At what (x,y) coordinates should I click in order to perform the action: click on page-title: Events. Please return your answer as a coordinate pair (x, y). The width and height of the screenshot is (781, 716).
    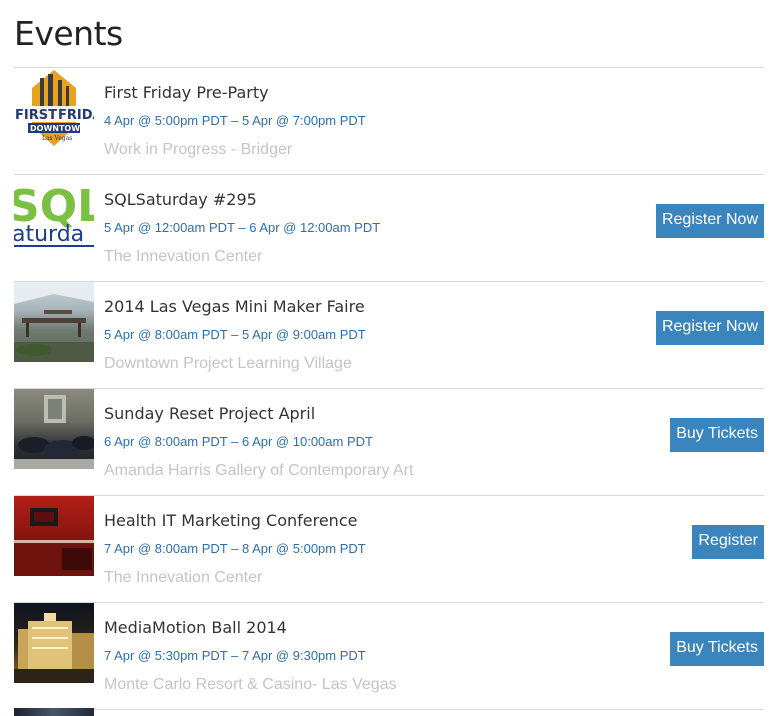
    Looking at the image, I should click on (68, 33).